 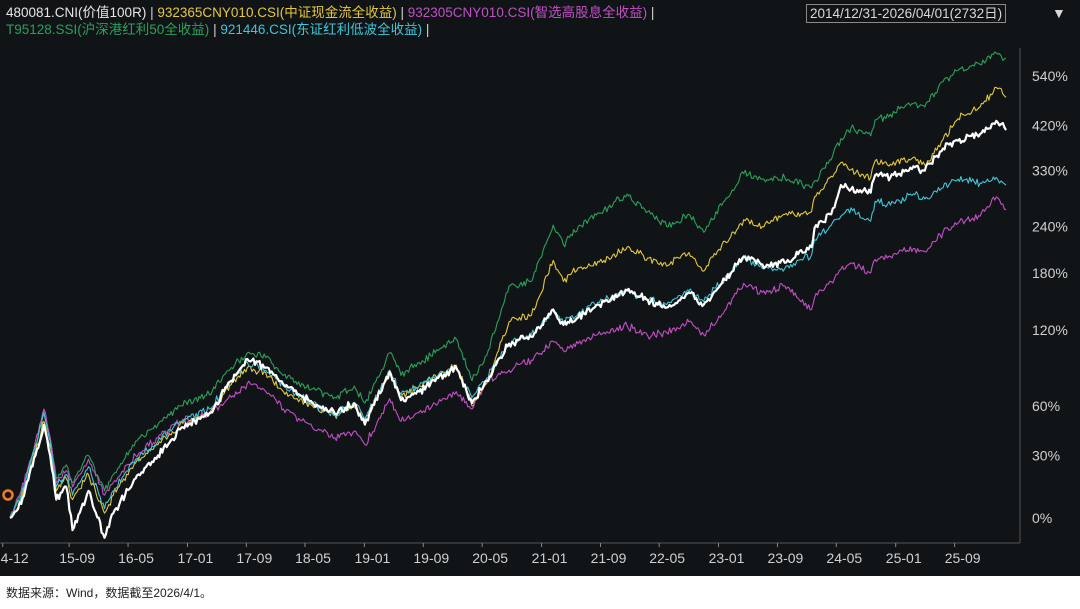 I want to click on x-tick-label: 25-01, so click(x=904, y=558).